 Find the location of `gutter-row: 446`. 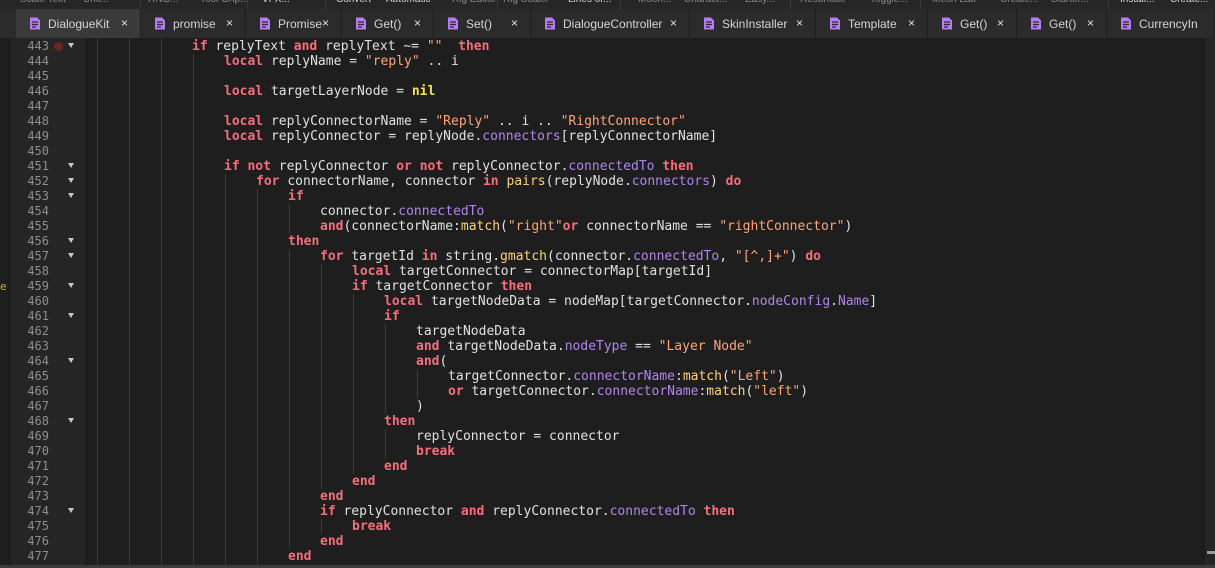

gutter-row: 446 is located at coordinates (48, 91).